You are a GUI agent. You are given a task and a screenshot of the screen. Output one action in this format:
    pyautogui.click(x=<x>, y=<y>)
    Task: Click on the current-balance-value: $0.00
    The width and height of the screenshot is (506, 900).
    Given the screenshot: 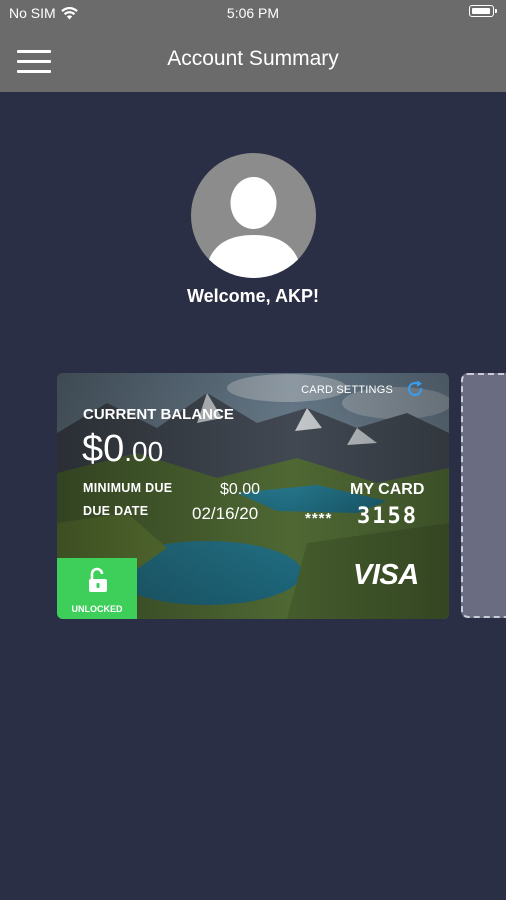 What is the action you would take?
    pyautogui.click(x=122, y=449)
    